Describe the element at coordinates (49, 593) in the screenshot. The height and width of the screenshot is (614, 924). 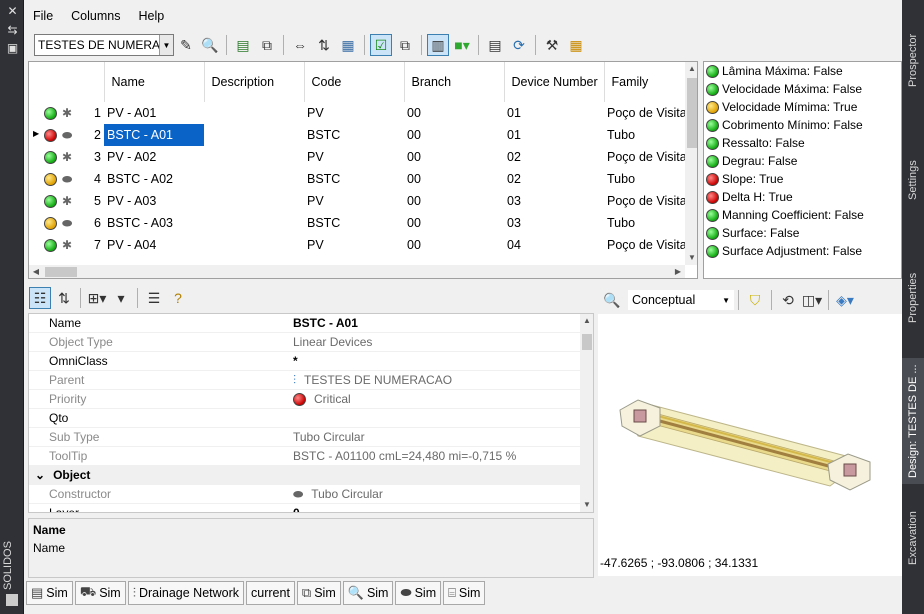
I see `bottom-tab: ▤ Sim` at that location.